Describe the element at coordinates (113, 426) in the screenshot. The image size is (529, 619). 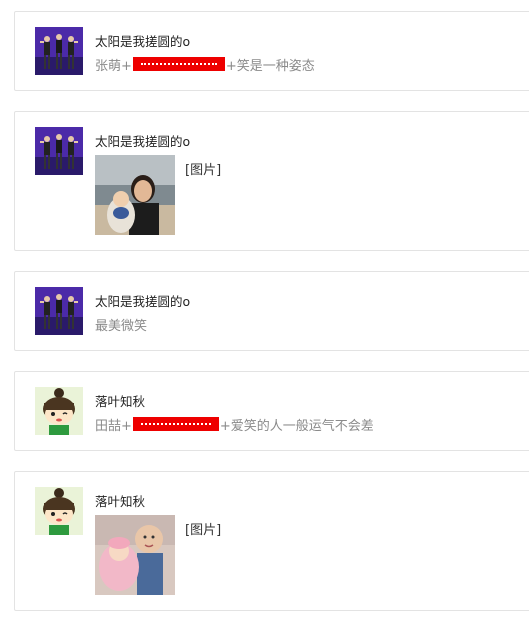
I see `post-text-before: 田喆+` at that location.